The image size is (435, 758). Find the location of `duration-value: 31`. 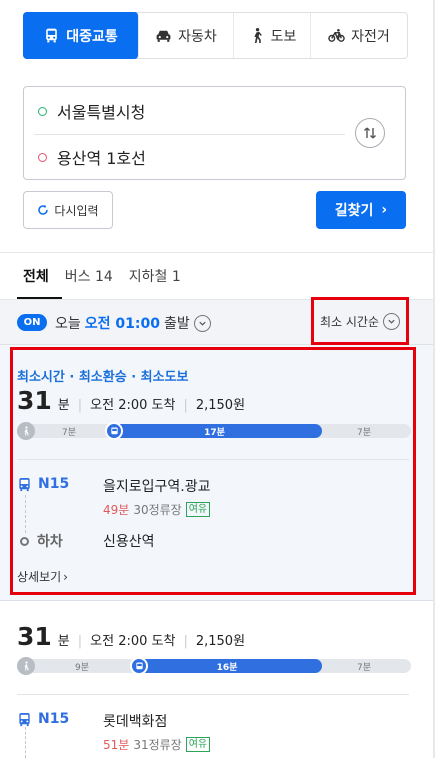

duration-value: 31 is located at coordinates (34, 636).